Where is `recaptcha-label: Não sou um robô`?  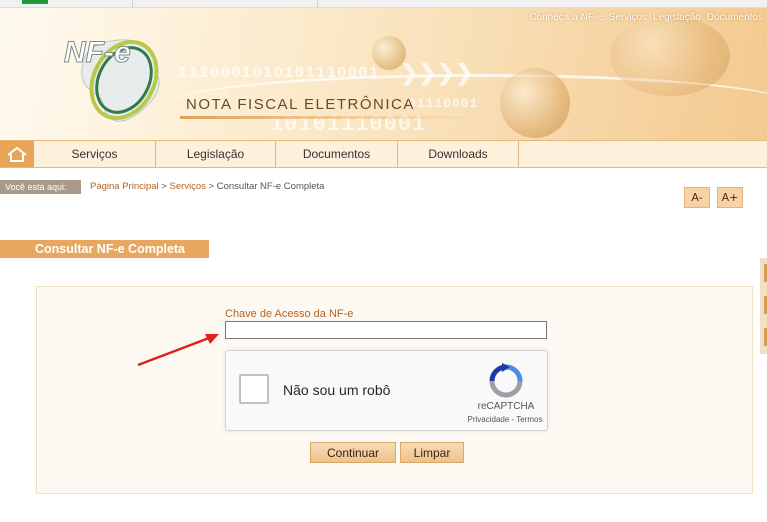 recaptcha-label: Não sou um robô is located at coordinates (337, 390).